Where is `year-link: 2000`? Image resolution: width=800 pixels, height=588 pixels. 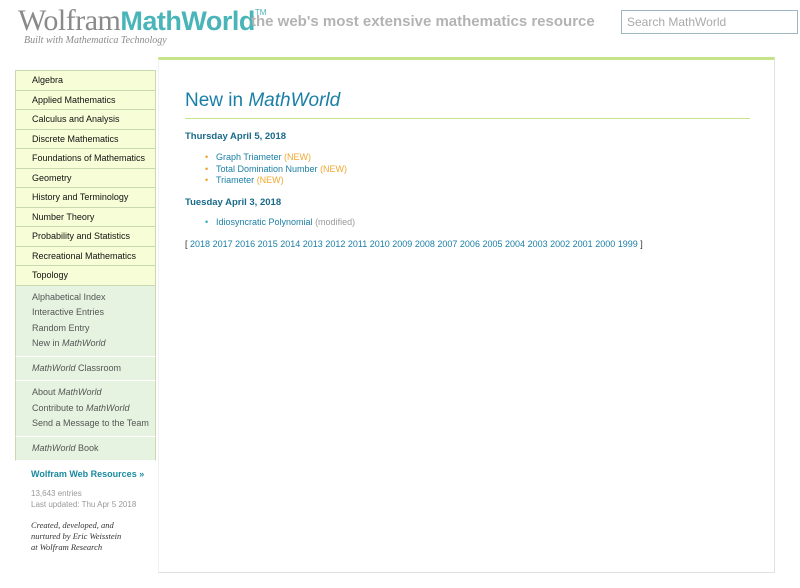 year-link: 2000 is located at coordinates (605, 244).